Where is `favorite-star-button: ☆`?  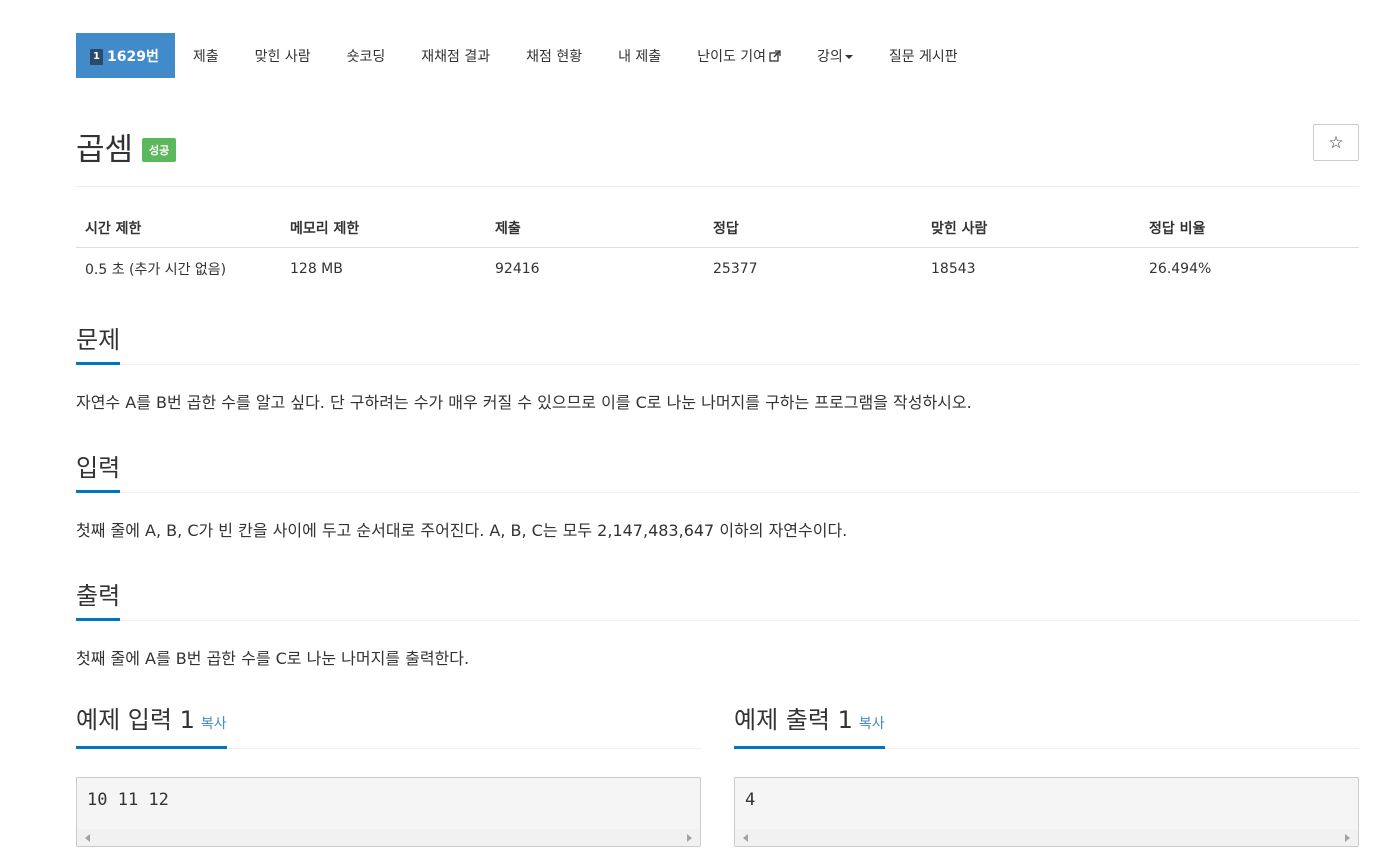
favorite-star-button: ☆ is located at coordinates (1336, 142).